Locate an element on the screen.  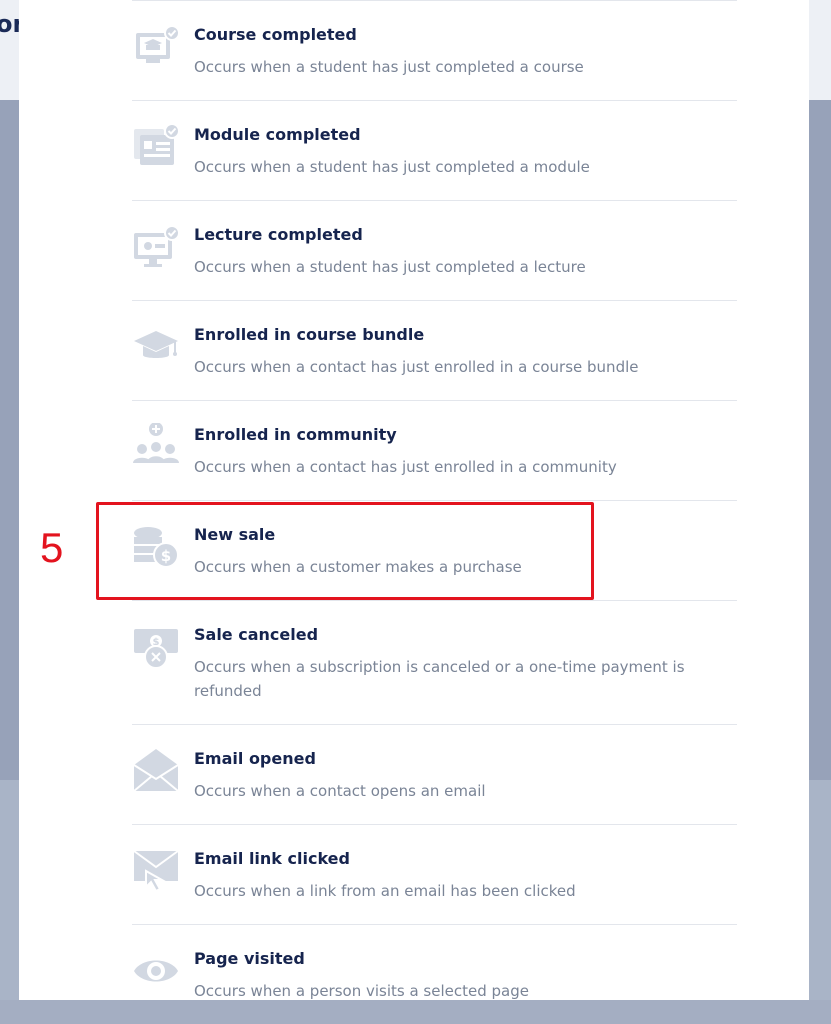
email-link-click-icon is located at coordinates (156, 871).